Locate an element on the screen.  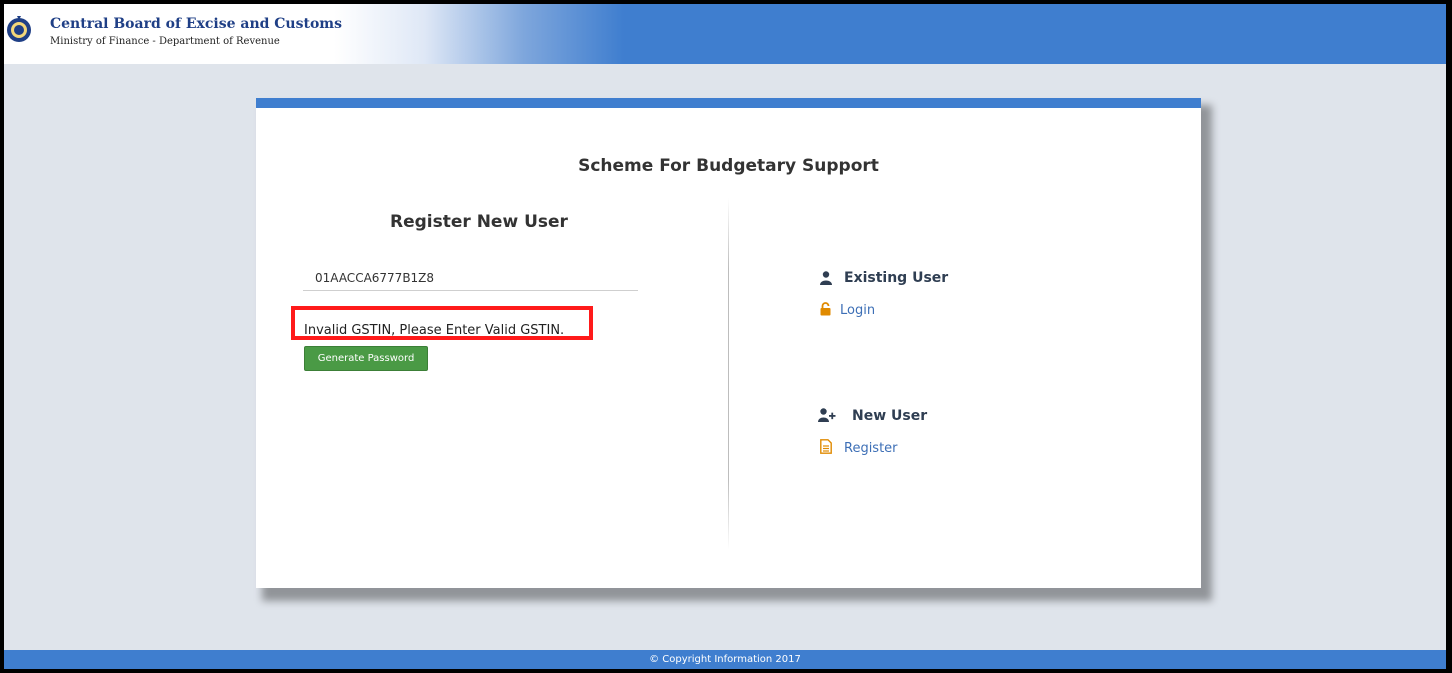
org-name: Central Board of Excise and Customs is located at coordinates (196, 24).